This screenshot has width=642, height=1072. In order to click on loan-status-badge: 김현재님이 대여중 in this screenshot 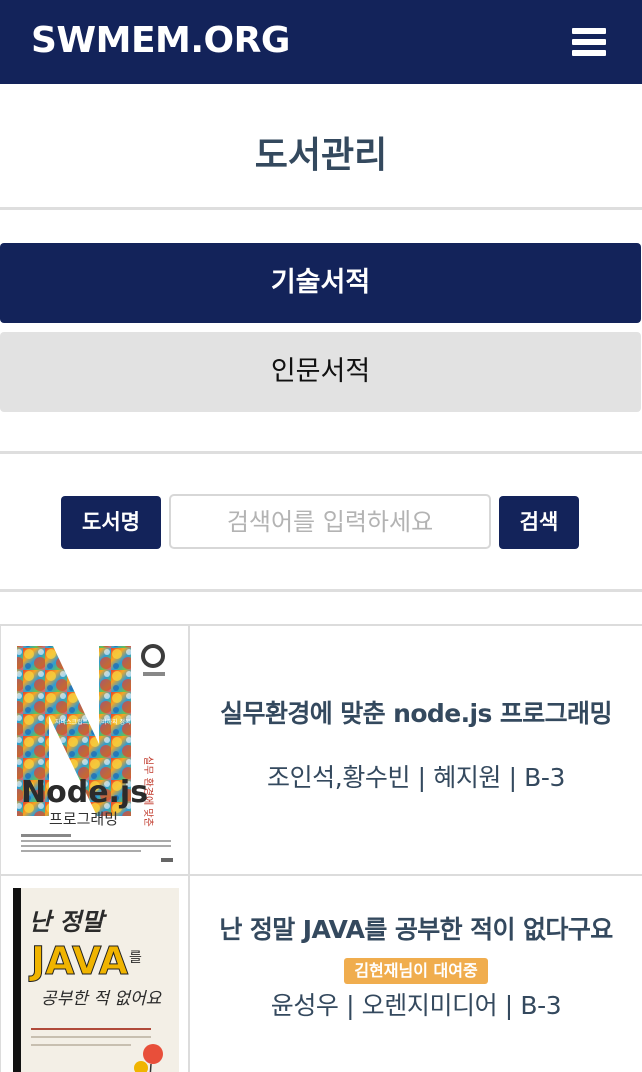, I will do `click(416, 971)`.